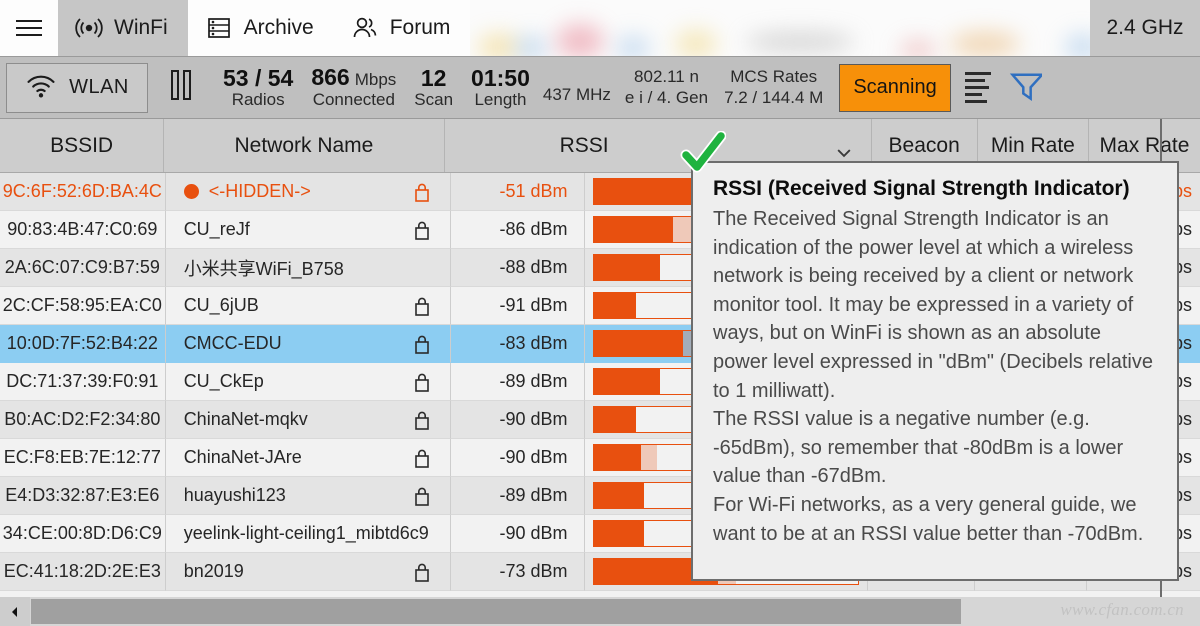 Image resolution: width=1200 pixels, height=626 pixels. What do you see at coordinates (308, 572) in the screenshot?
I see `cell-network-name: bn2019` at bounding box center [308, 572].